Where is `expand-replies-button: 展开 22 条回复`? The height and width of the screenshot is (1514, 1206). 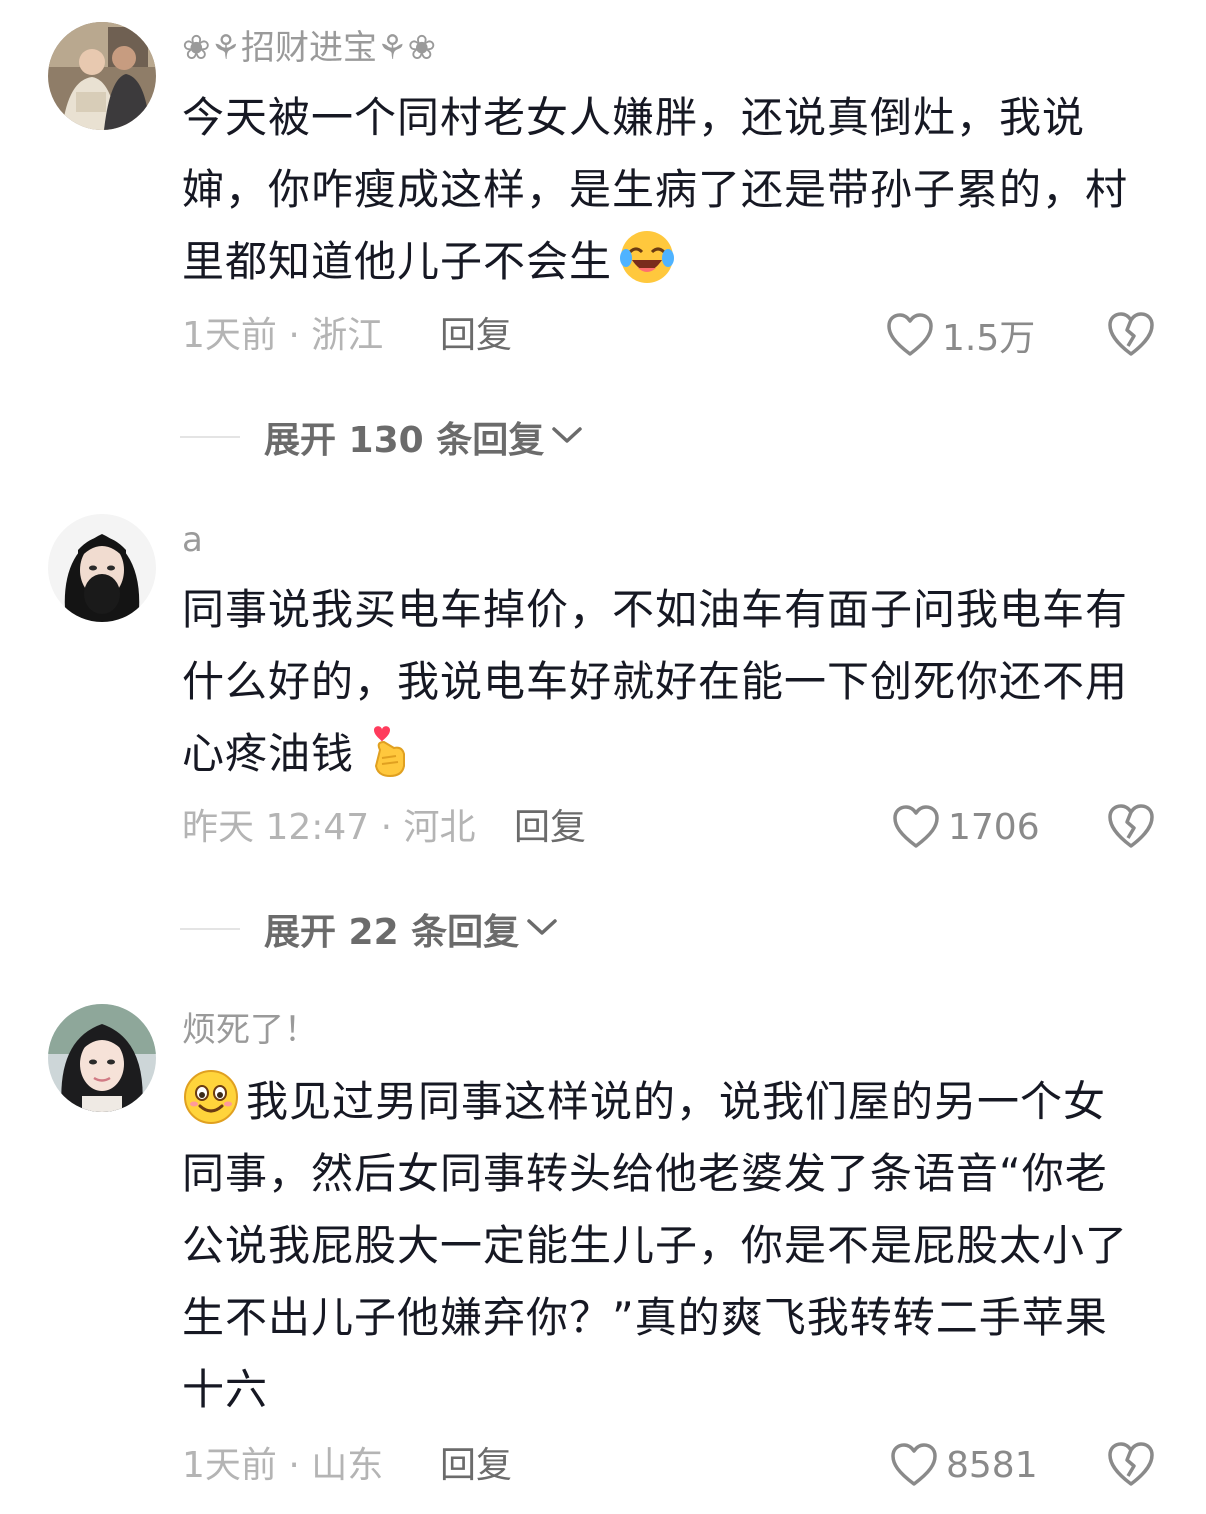 expand-replies-button: 展开 22 条回复 is located at coordinates (369, 929).